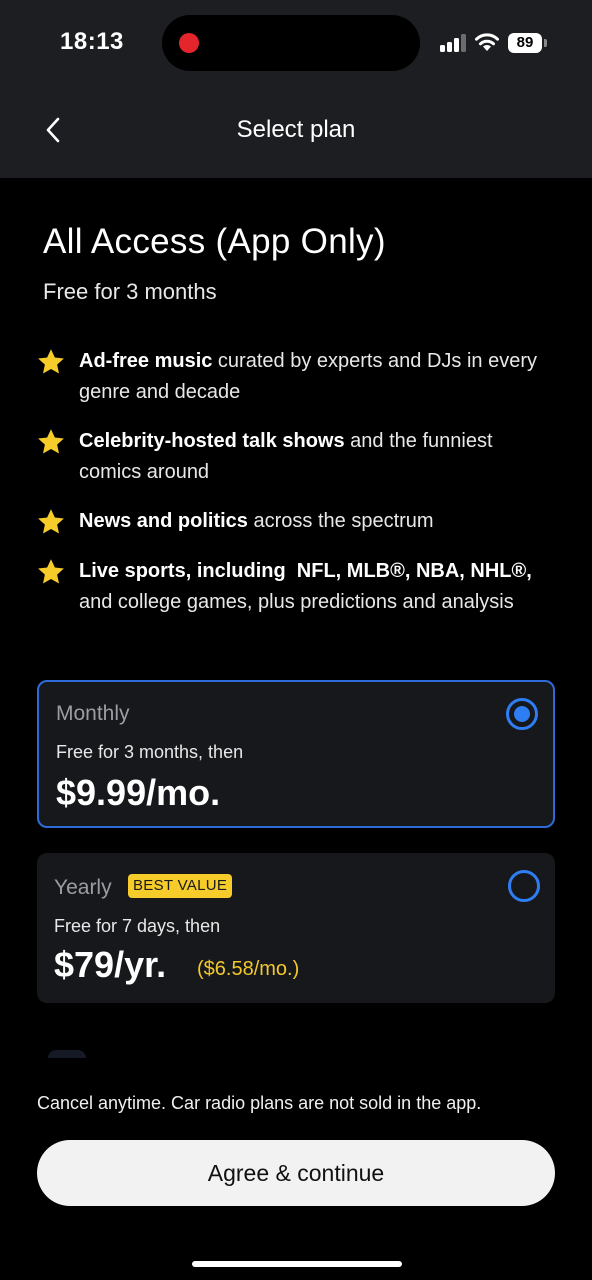 The height and width of the screenshot is (1280, 592). What do you see at coordinates (524, 886) in the screenshot?
I see `radio-unselected-icon` at bounding box center [524, 886].